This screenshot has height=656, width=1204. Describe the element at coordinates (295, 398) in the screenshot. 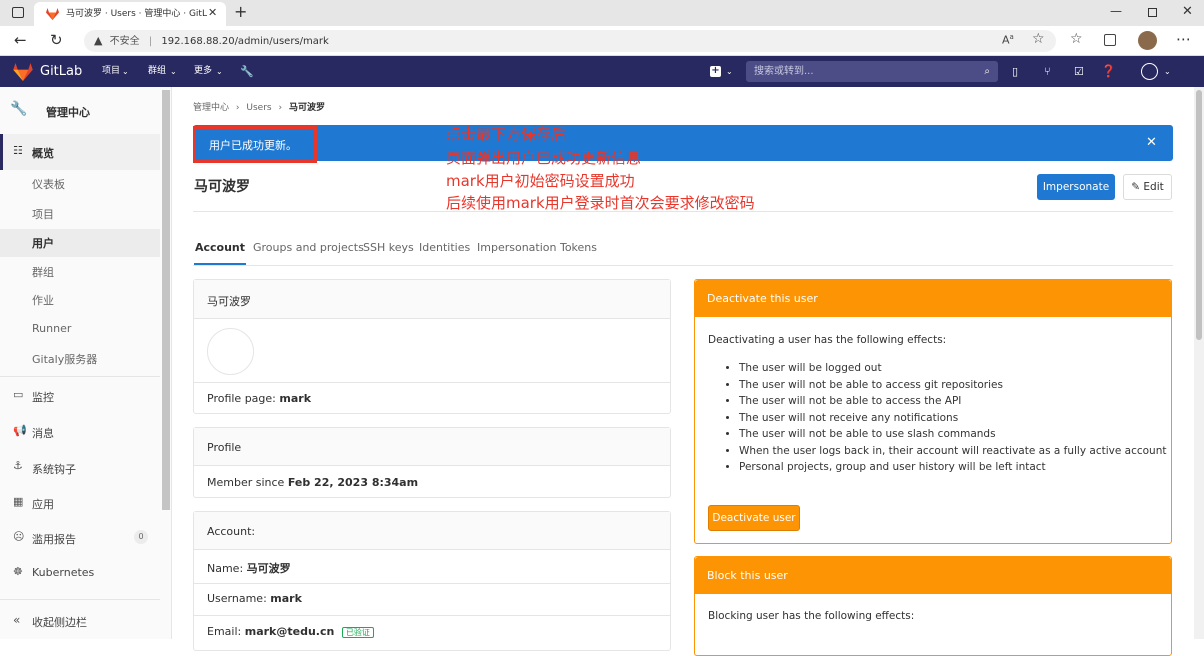

I see `profile-page-link: mark` at that location.